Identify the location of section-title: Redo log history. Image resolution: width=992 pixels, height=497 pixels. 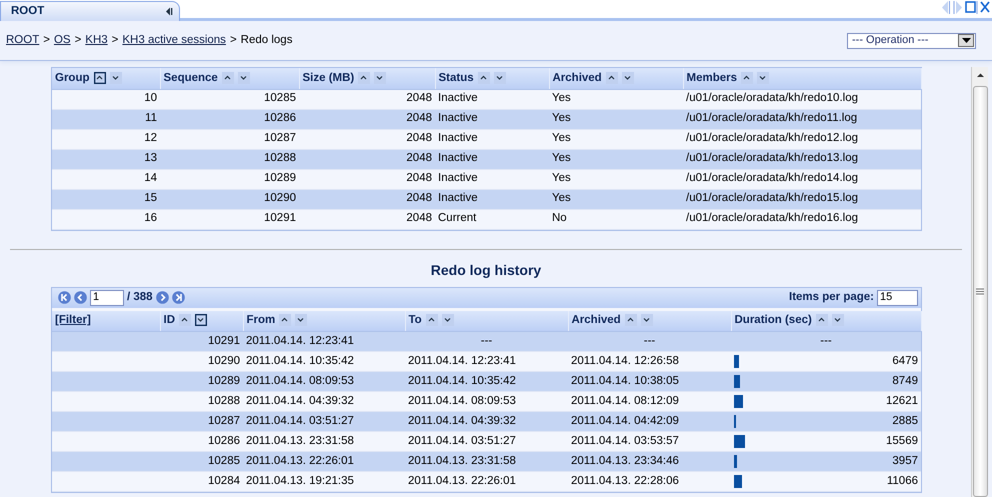
(486, 270).